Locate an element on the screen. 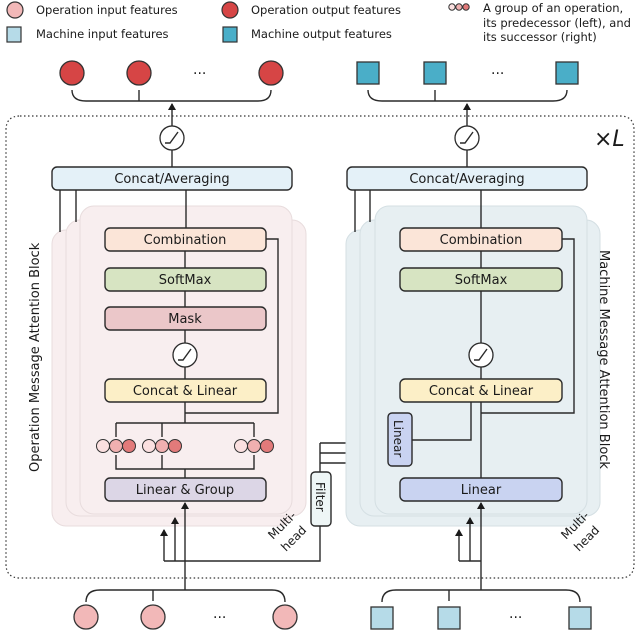  filter-label: Filter is located at coordinates (320, 497).